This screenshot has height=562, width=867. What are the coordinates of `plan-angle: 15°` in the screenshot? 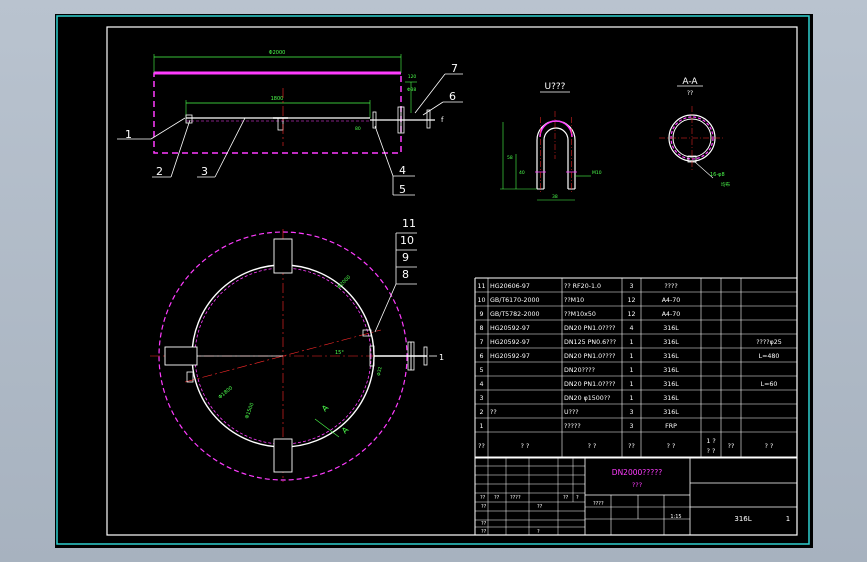 It's located at (339, 353).